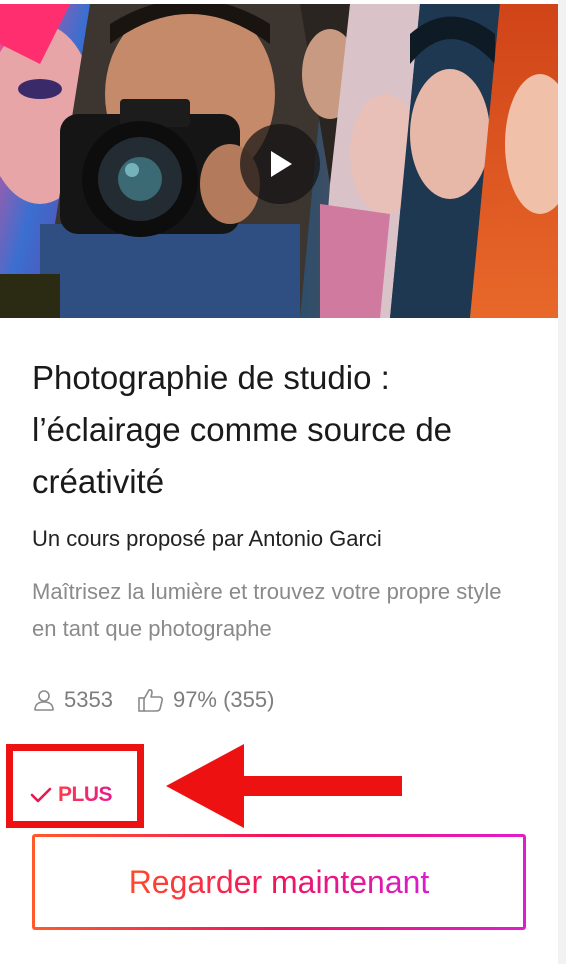 The height and width of the screenshot is (964, 566). Describe the element at coordinates (85, 794) in the screenshot. I see `plus-badge-label: PLUS` at that location.